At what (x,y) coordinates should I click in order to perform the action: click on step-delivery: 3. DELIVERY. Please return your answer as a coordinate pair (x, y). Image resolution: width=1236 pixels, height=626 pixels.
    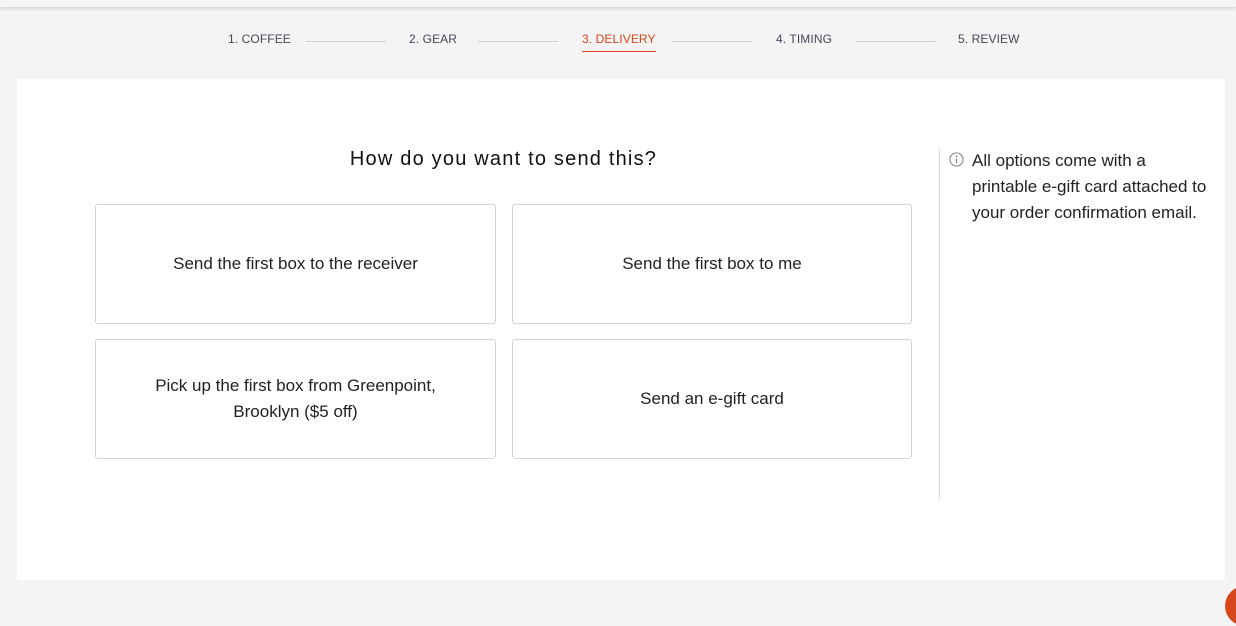
    Looking at the image, I should click on (619, 42).